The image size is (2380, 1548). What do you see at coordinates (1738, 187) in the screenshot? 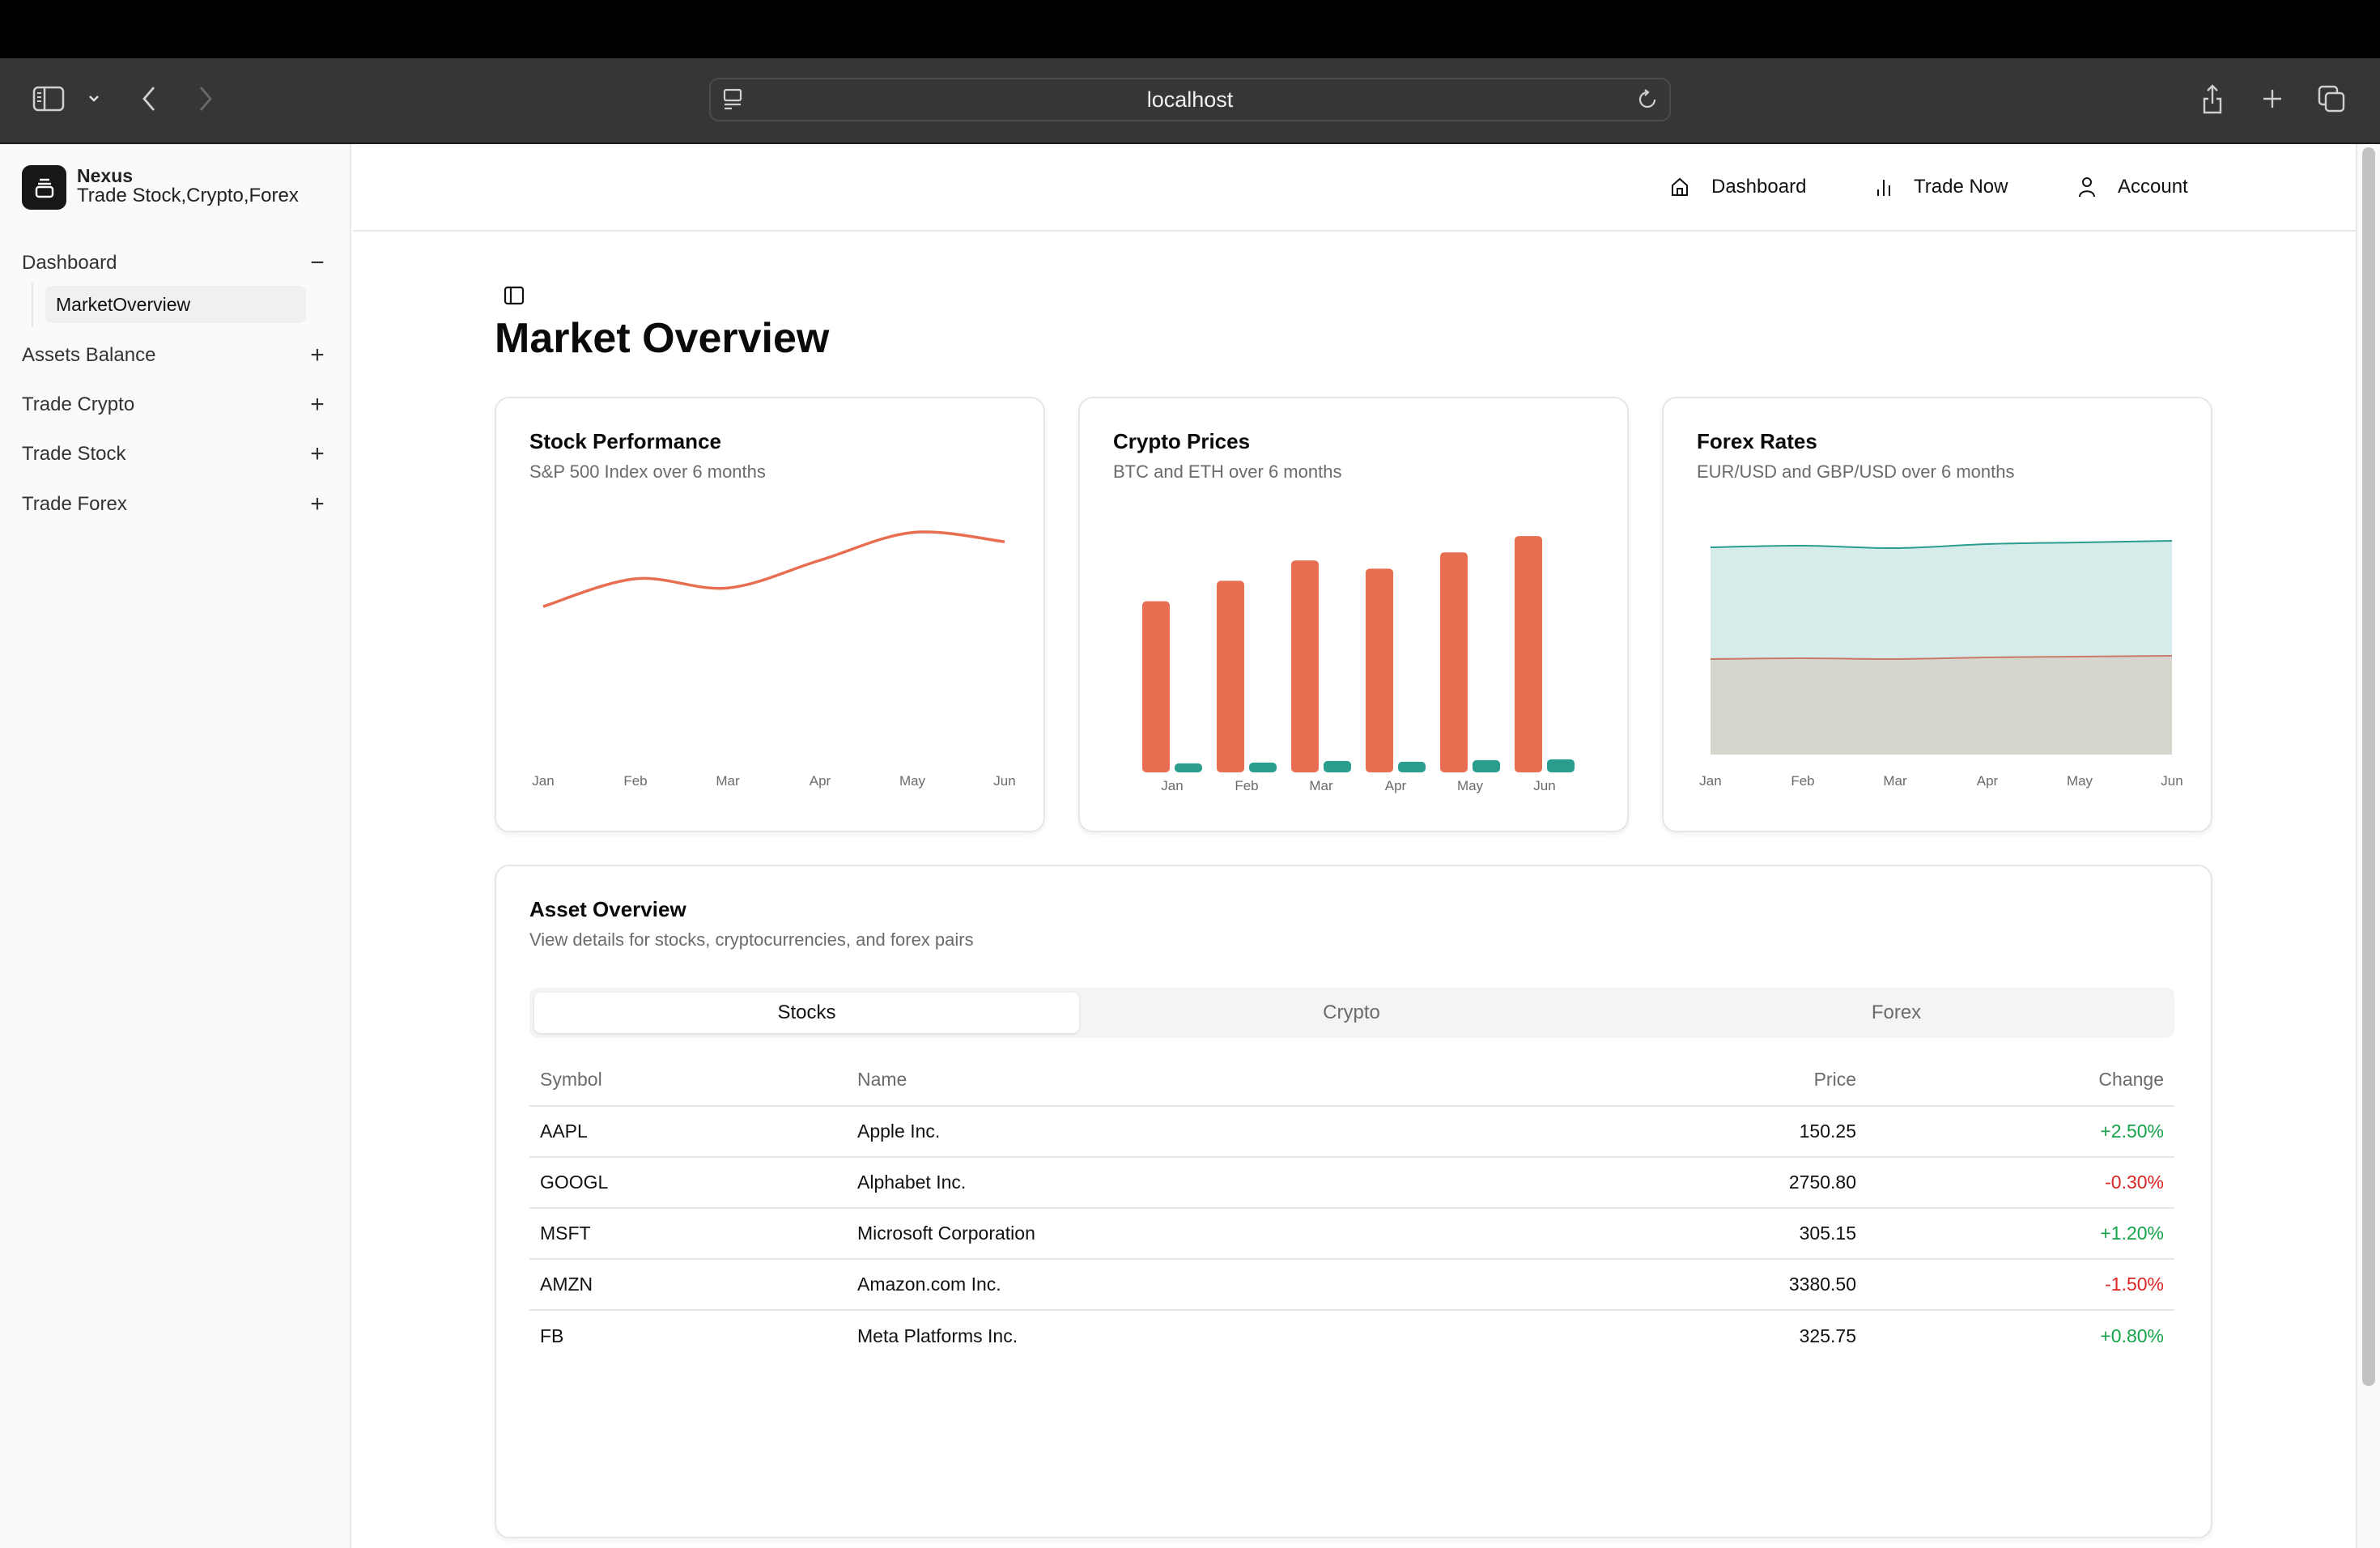
I see `nav-dashboard: Dashboard` at bounding box center [1738, 187].